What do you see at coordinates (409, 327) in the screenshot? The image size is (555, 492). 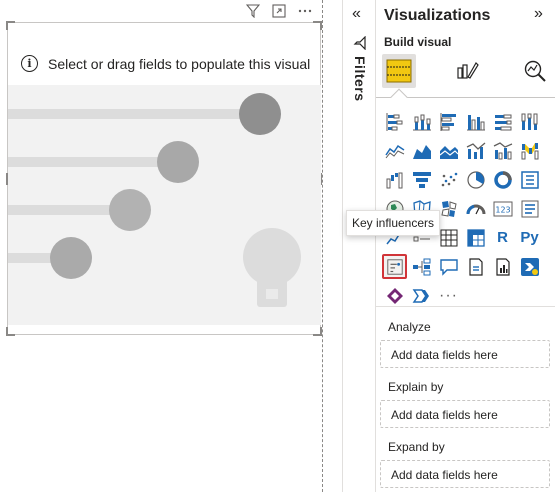 I see `analyze-label: Analyze` at bounding box center [409, 327].